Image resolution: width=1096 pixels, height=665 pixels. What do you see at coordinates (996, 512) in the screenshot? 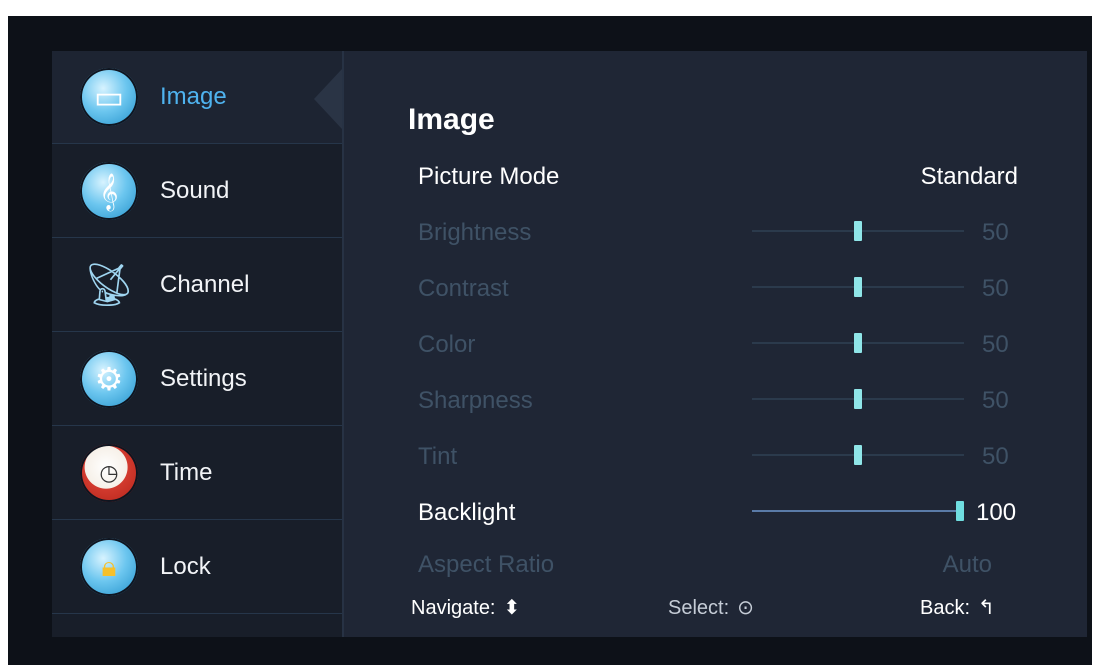
I see `backlight-value: 100` at bounding box center [996, 512].